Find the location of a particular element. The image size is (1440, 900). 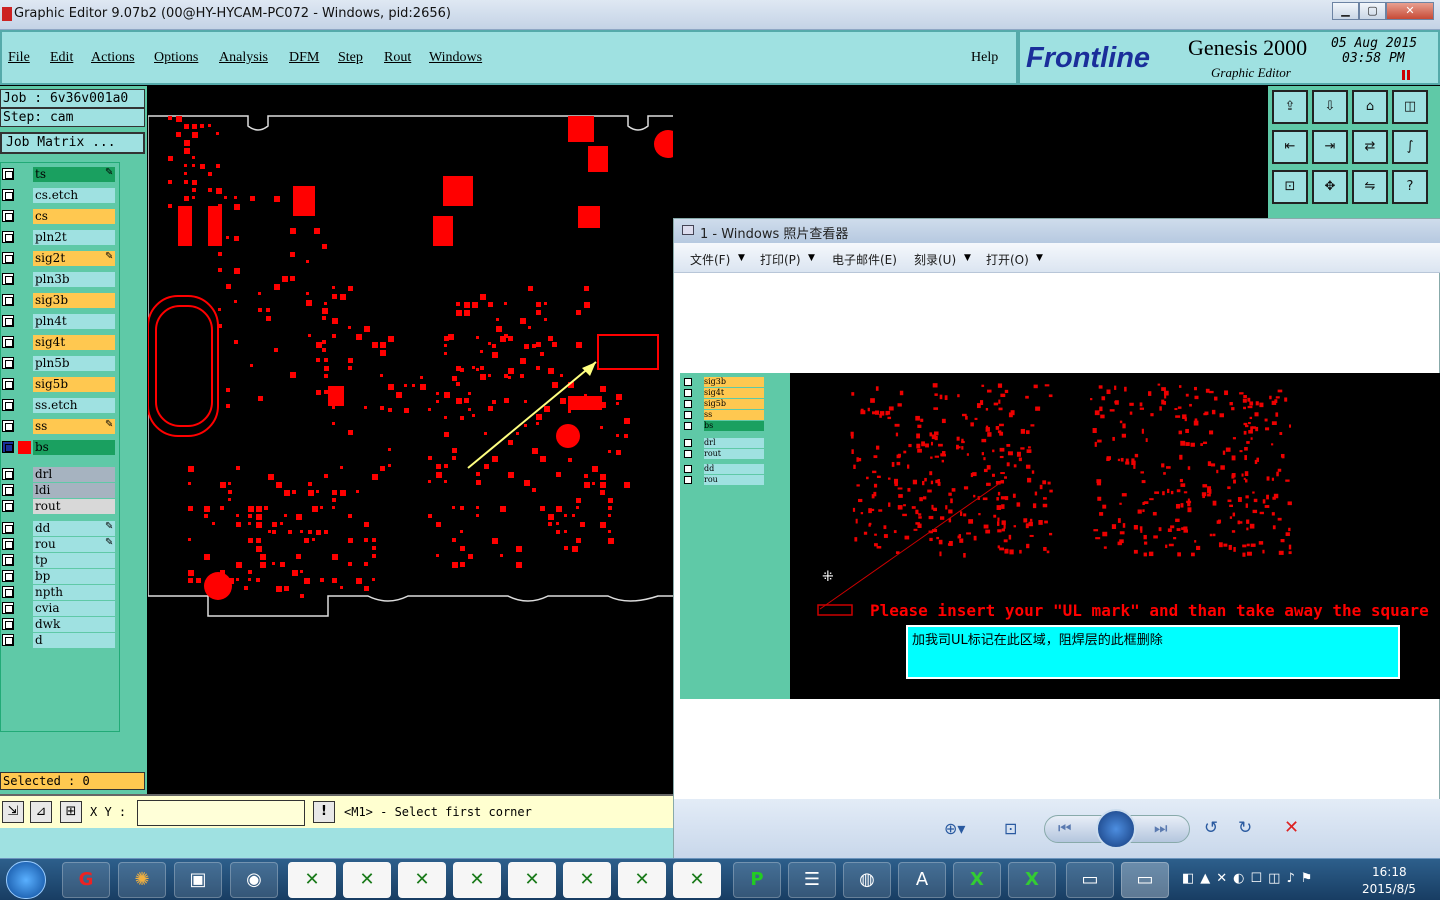

measure-icon: ⊿ is located at coordinates (41, 812).